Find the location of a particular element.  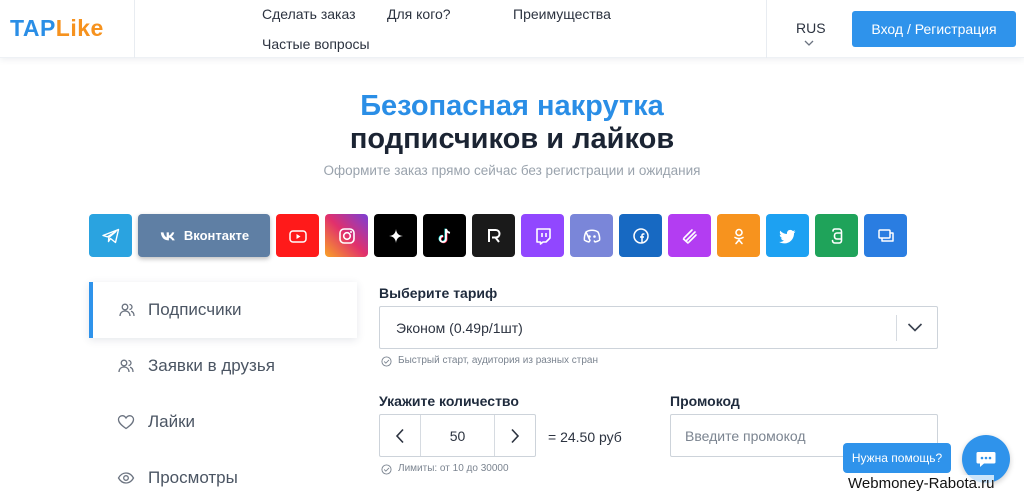

tariff-hint: Быстрый старт, аудитория из разных стран is located at coordinates (489, 361).